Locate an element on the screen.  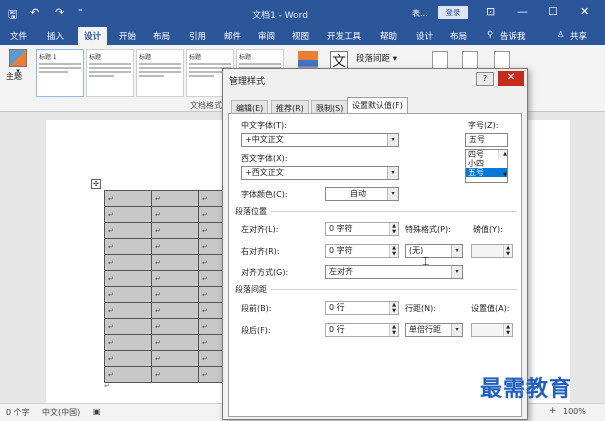
paragraph-spacing-button: 段落间距 ▾ is located at coordinates (376, 58).